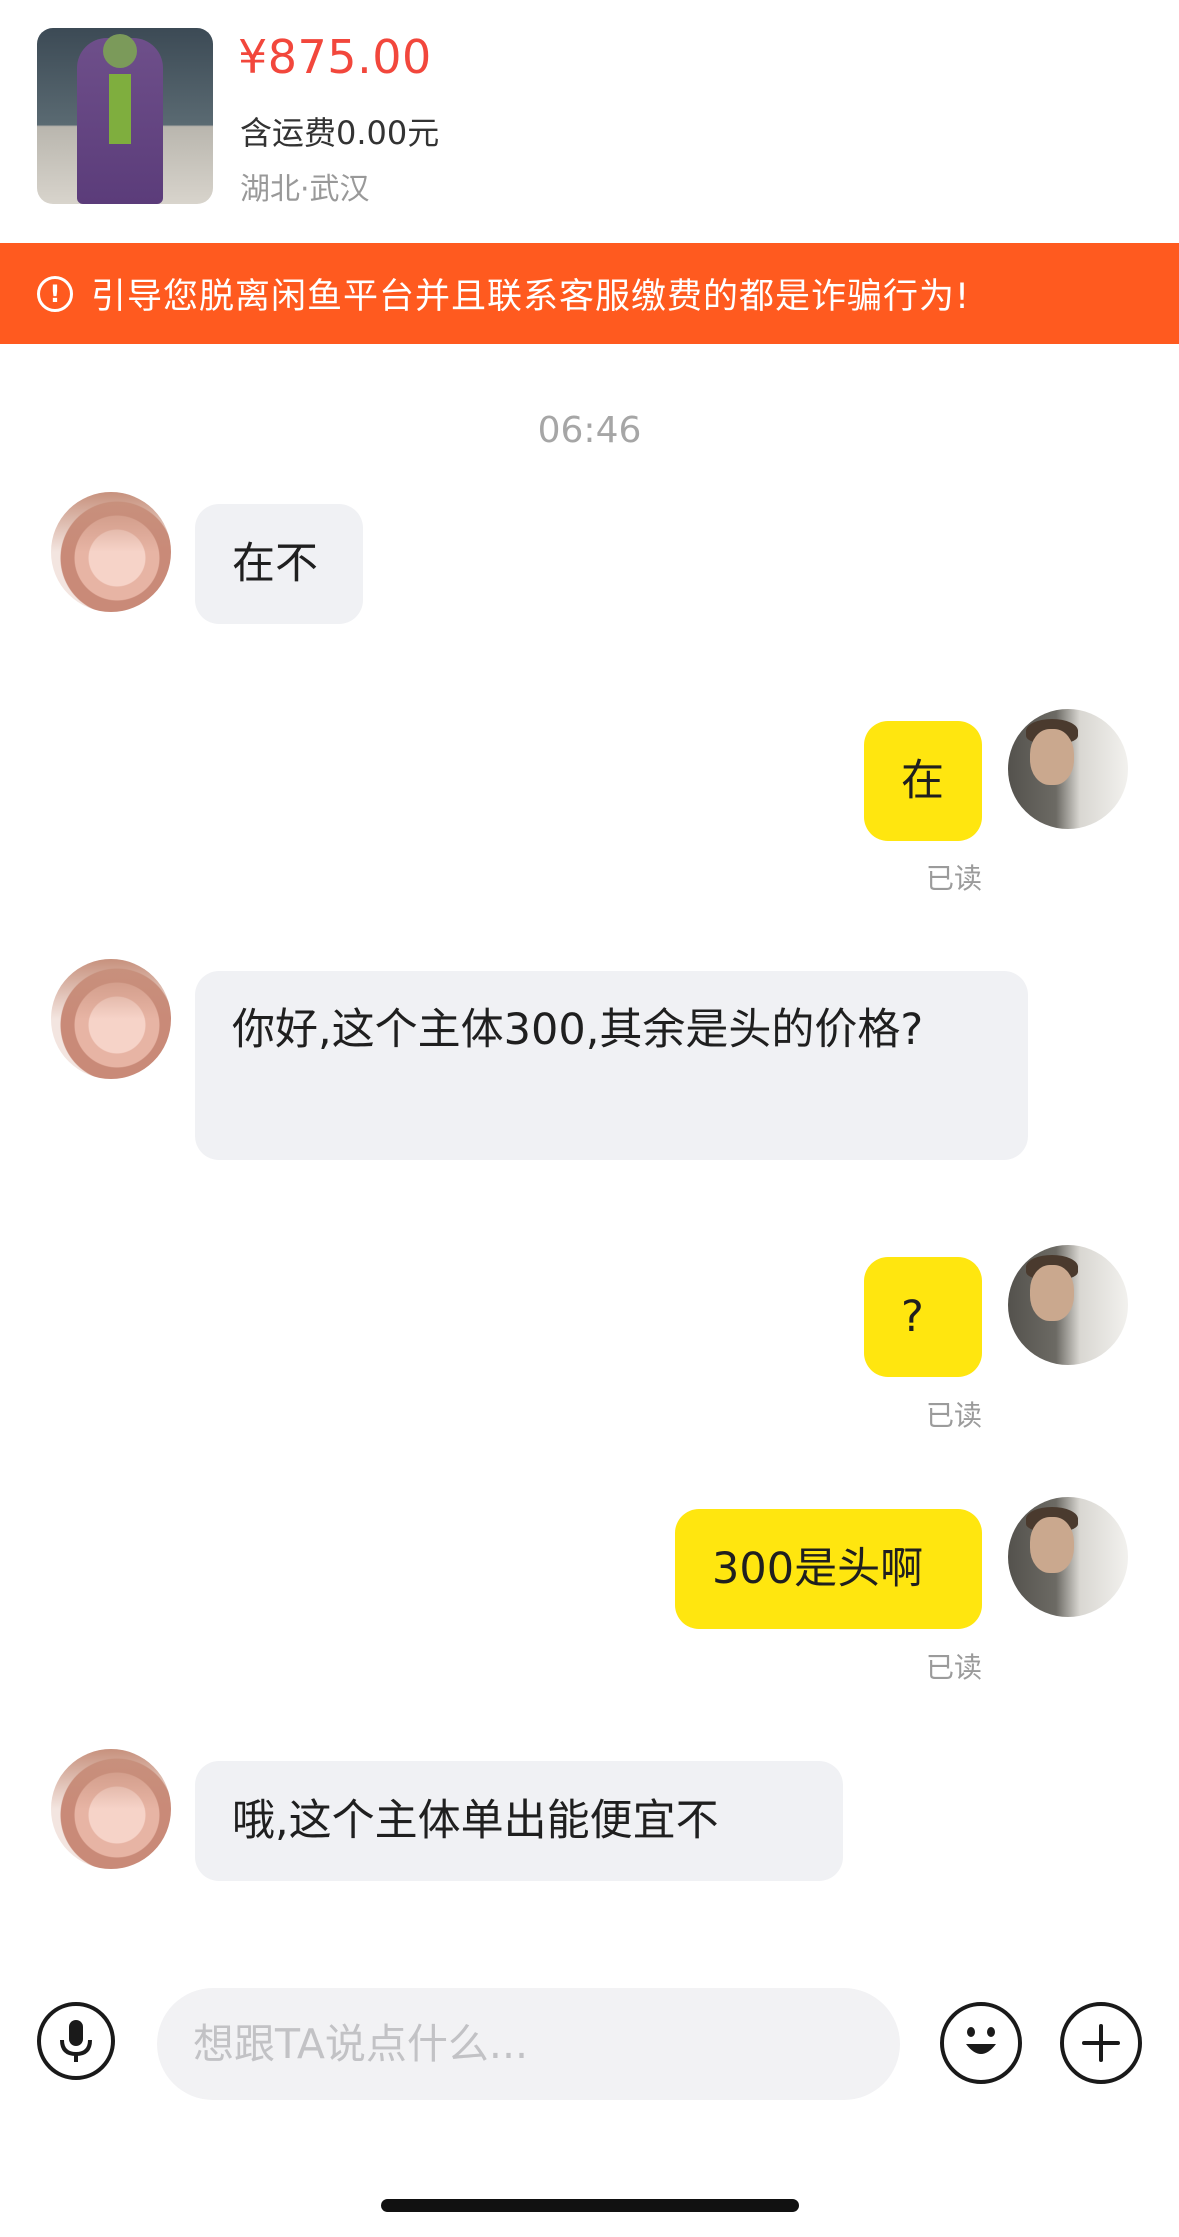 This screenshot has height=2237, width=1179. I want to click on smiley-icon, so click(981, 2043).